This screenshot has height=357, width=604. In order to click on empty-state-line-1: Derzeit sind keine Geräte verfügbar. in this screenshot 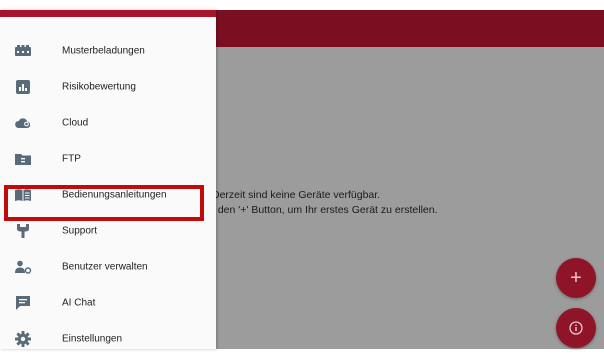, I will do `click(296, 195)`.